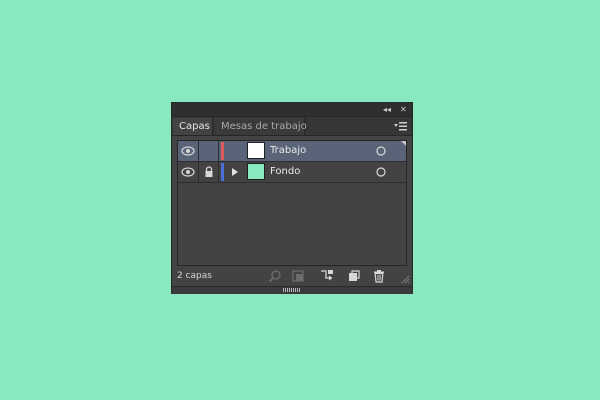  What do you see at coordinates (379, 276) in the screenshot?
I see `delete-layer-icon` at bounding box center [379, 276].